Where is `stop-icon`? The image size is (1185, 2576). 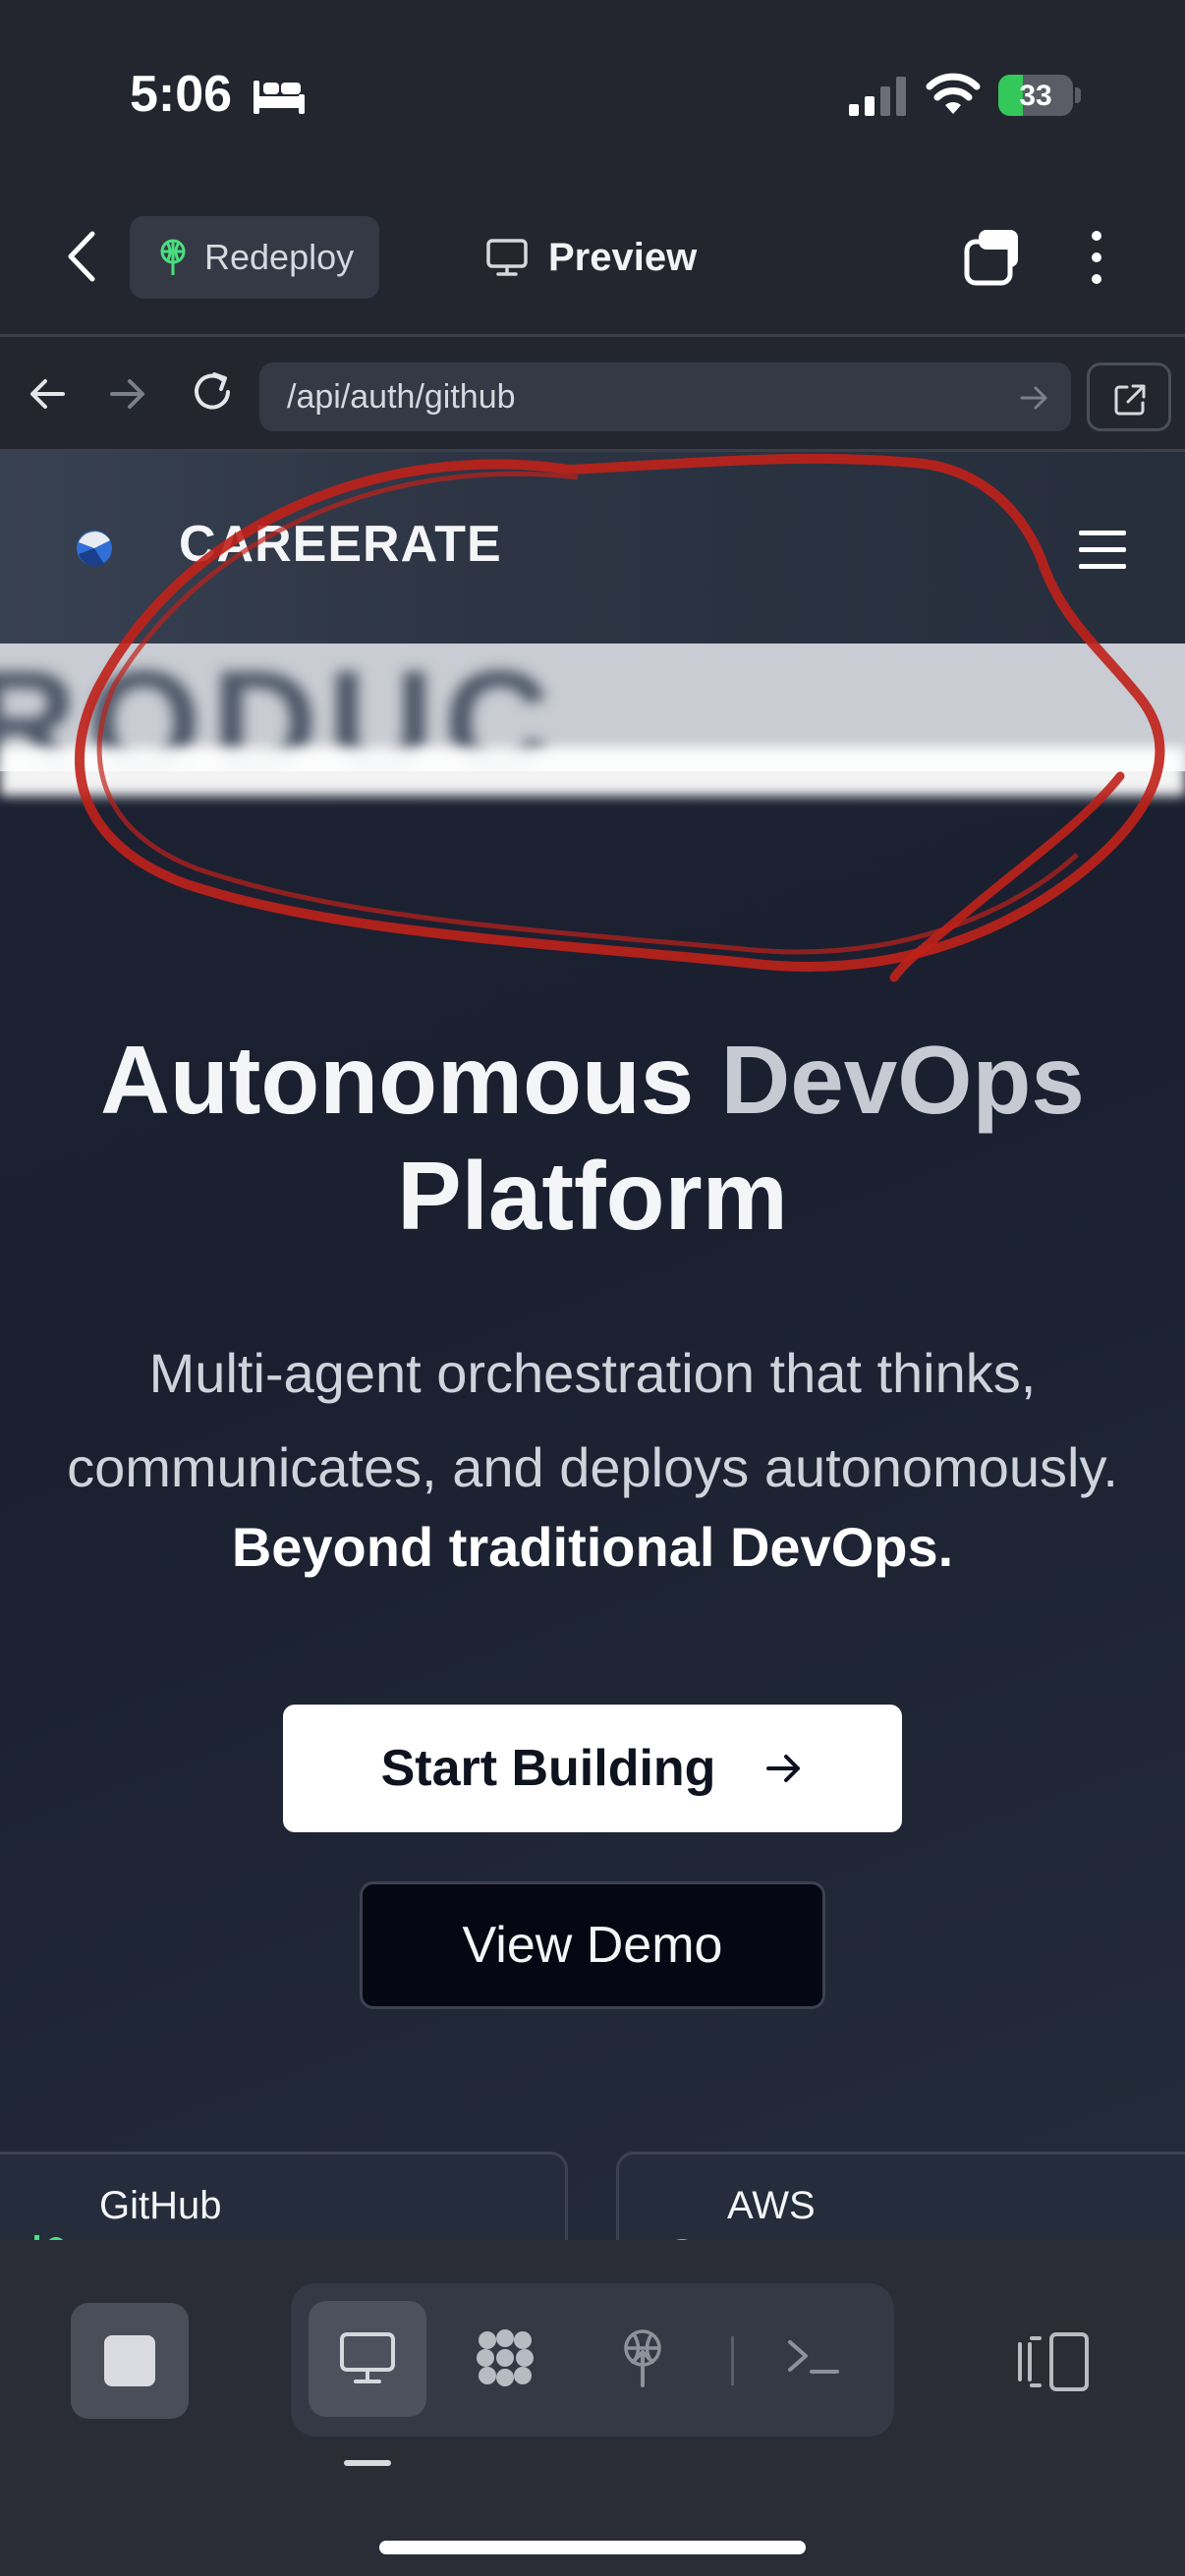 stop-icon is located at coordinates (130, 2360).